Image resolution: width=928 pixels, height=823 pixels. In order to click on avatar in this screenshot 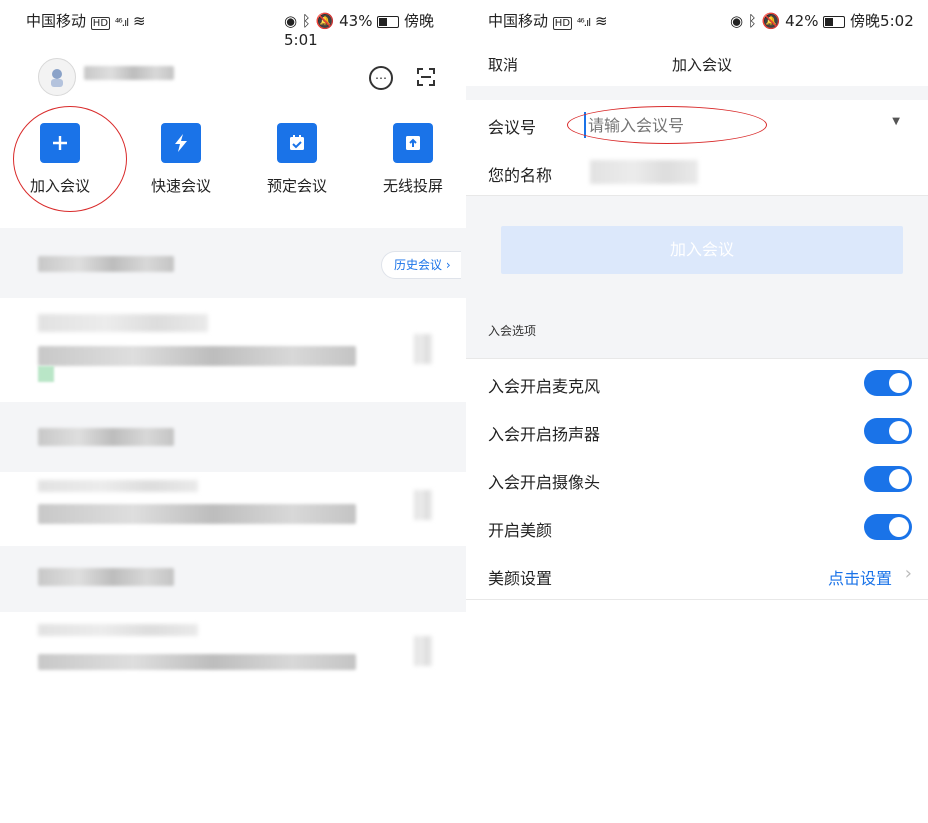, I will do `click(57, 77)`.